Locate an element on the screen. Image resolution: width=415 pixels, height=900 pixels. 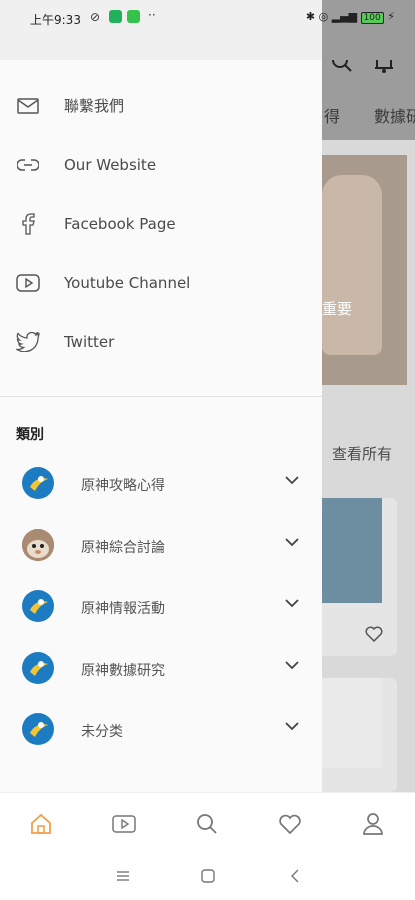
search-icon is located at coordinates (207, 824).